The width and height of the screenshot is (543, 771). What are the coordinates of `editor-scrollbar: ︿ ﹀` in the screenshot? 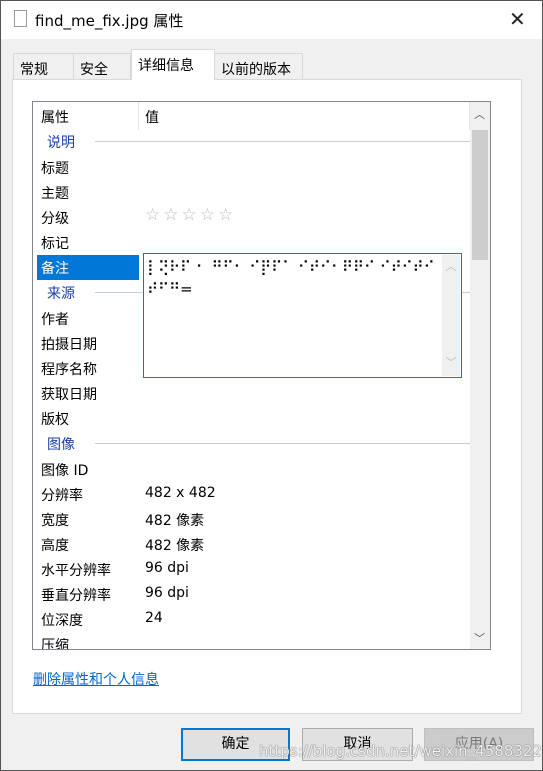 It's located at (451, 315).